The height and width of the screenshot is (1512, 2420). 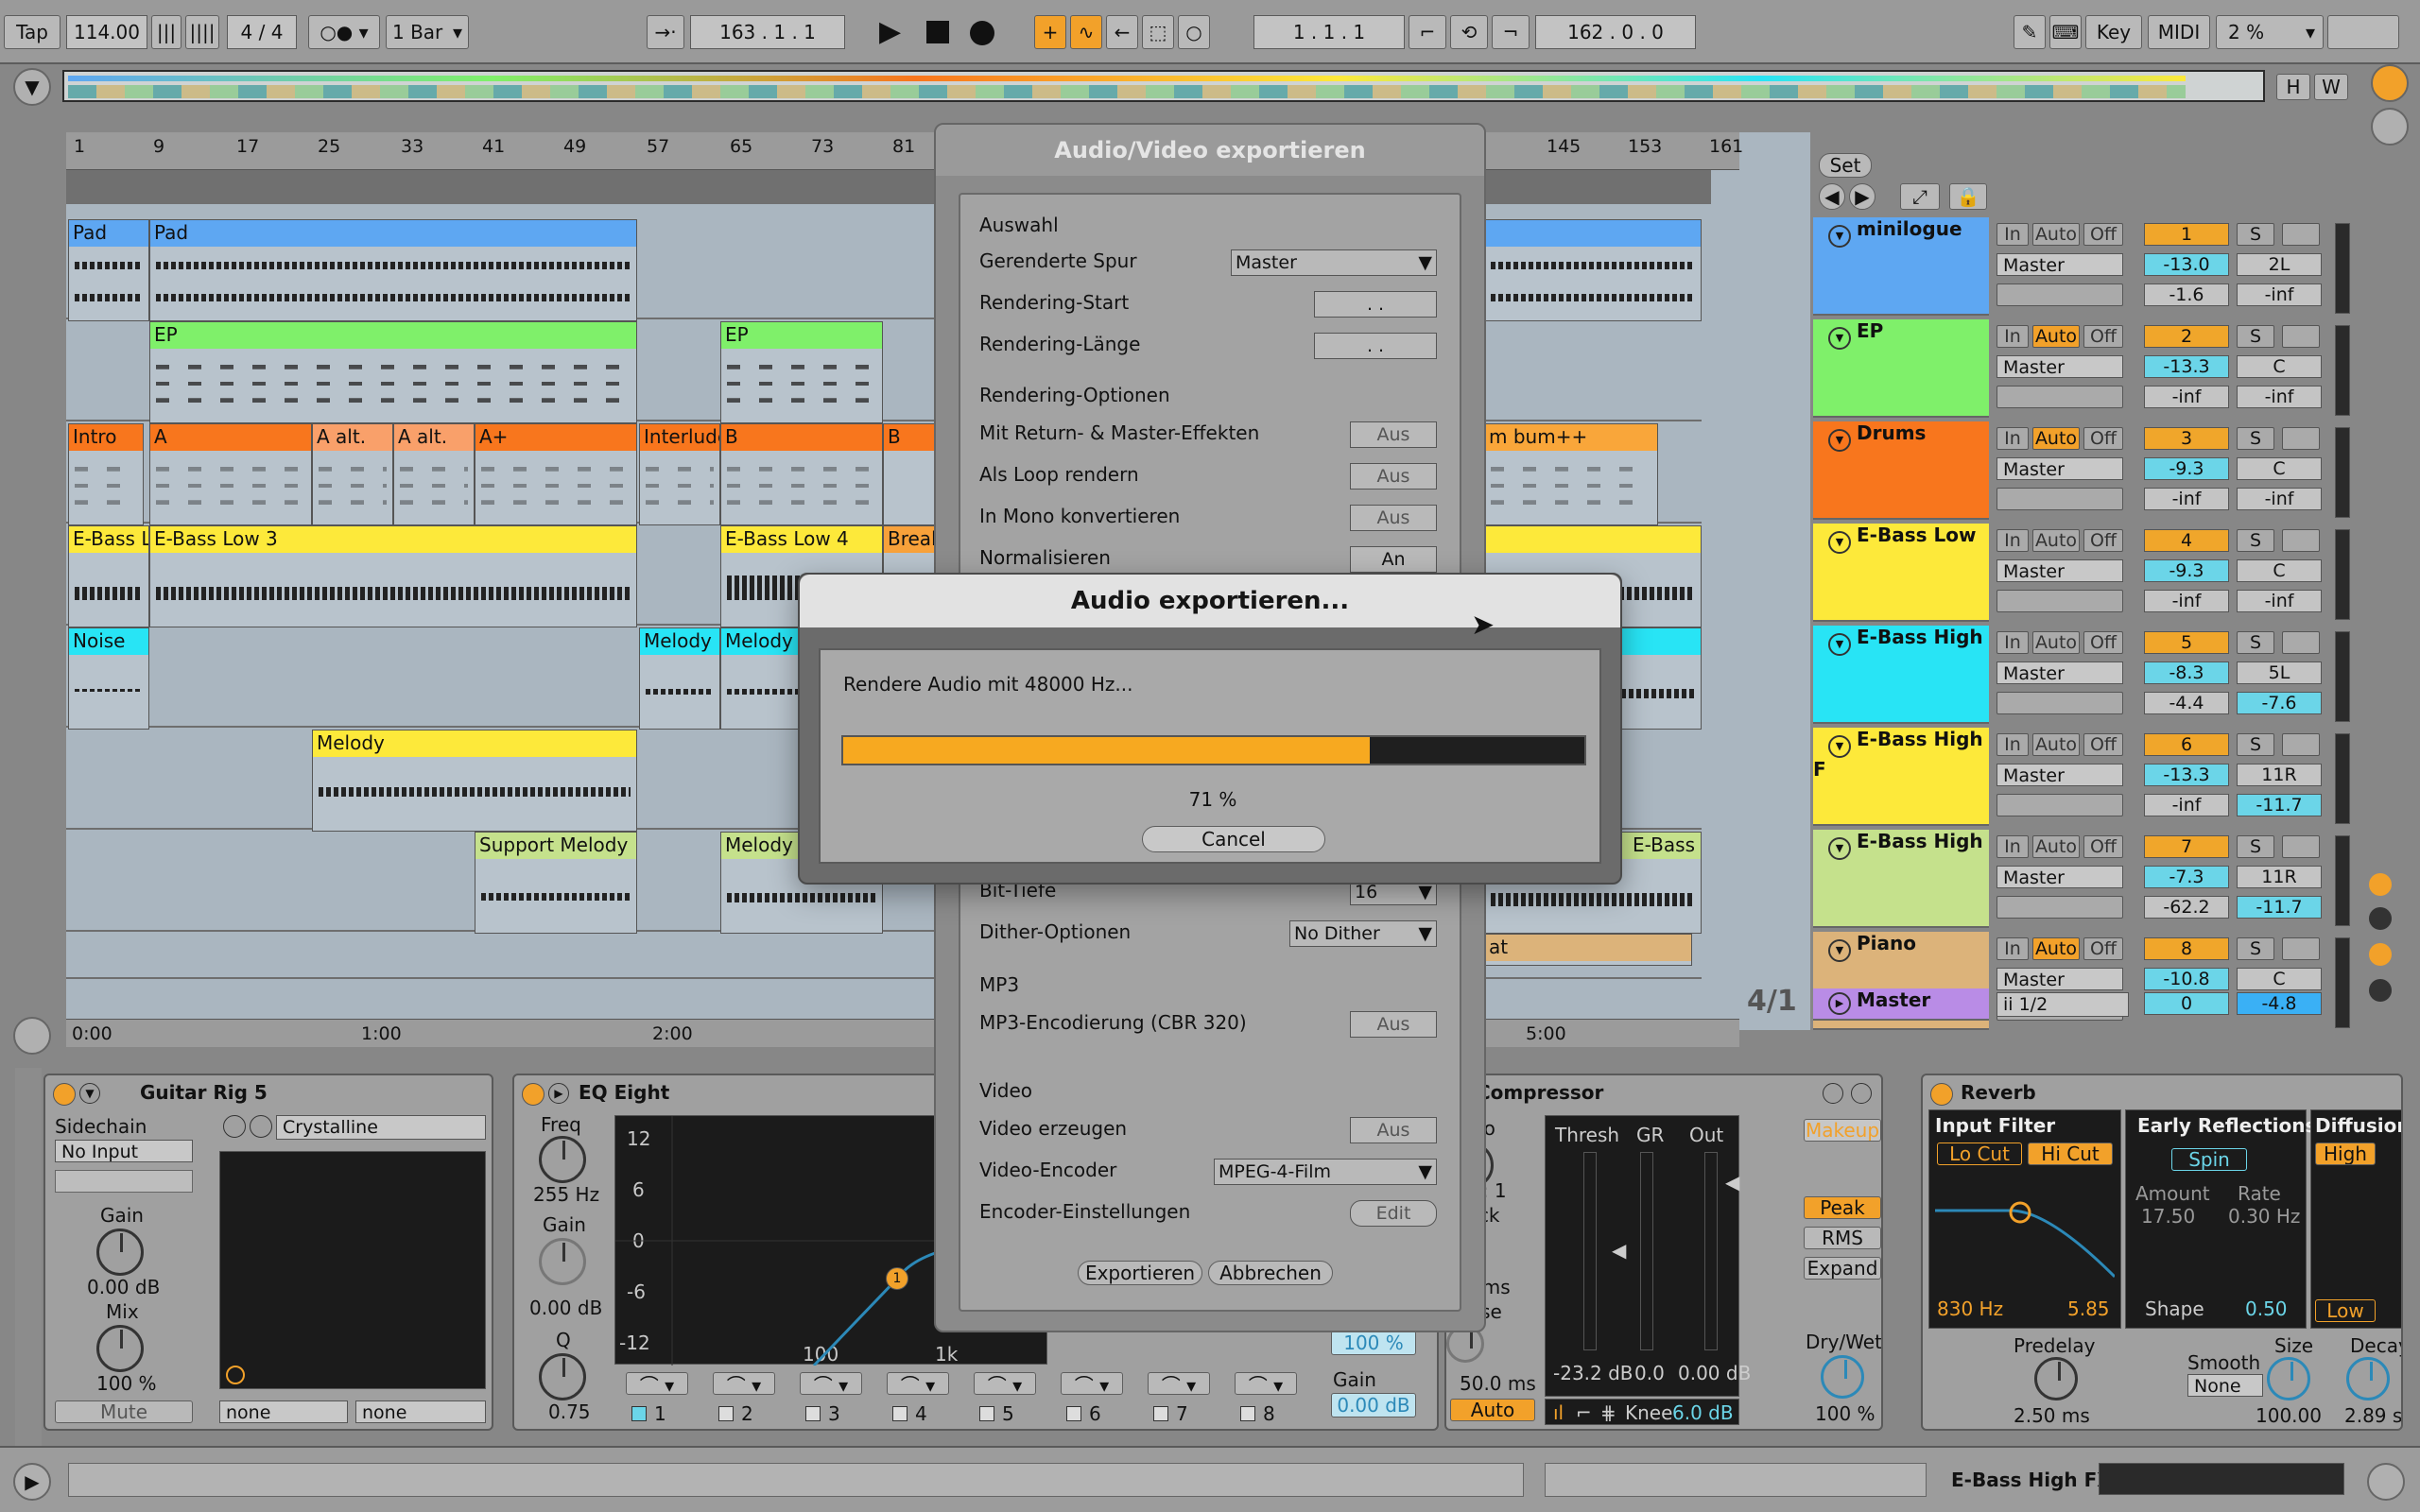 I want to click on pan-field: 11R, so click(x=2280, y=877).